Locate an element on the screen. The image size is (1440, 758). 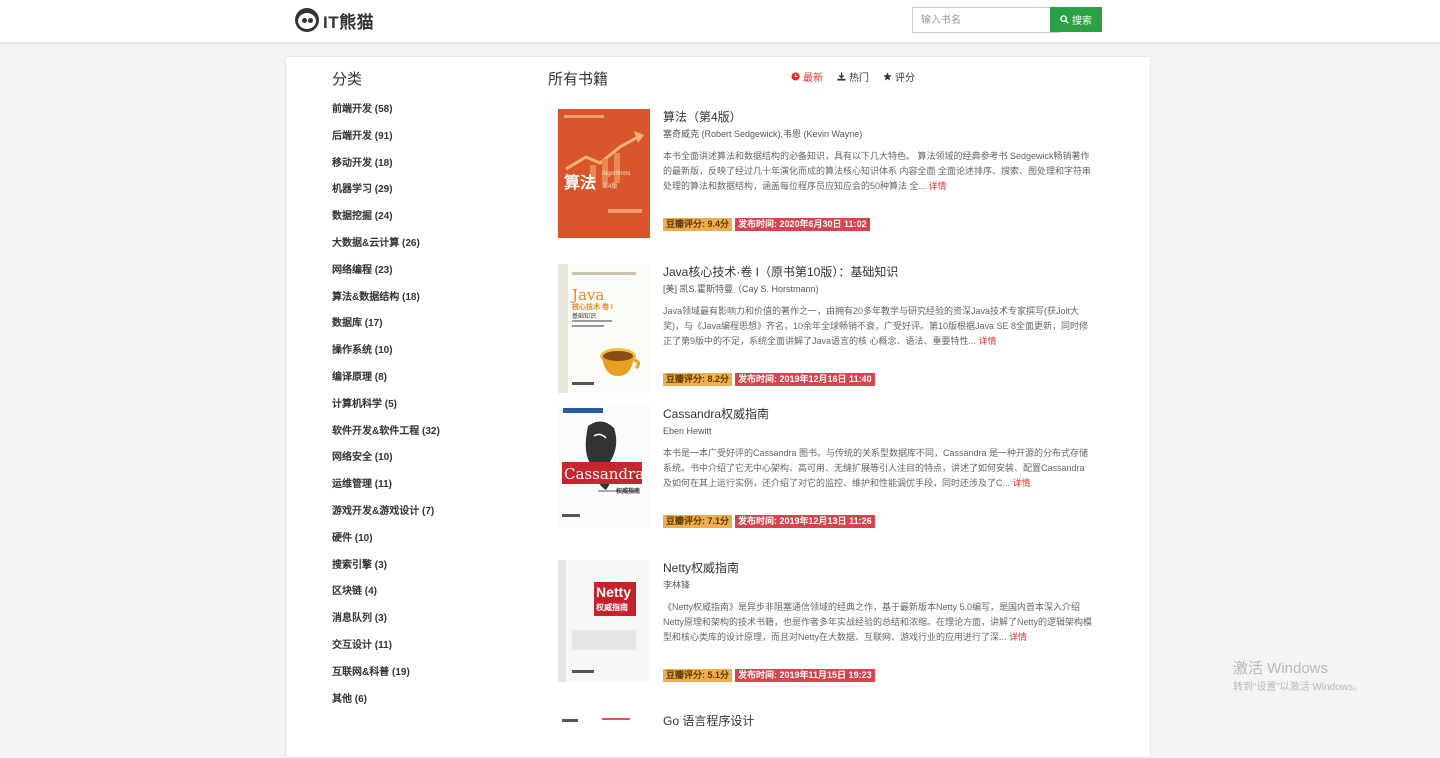
book-cover: 算法 Algorithms 第4版 is located at coordinates (604, 173).